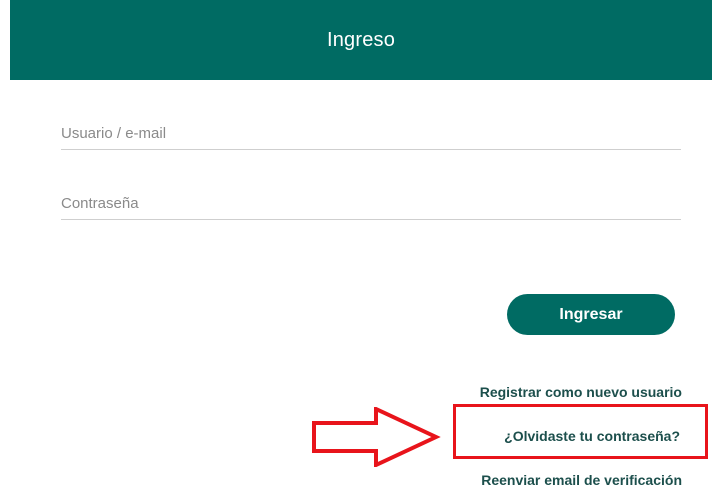 Image resolution: width=712 pixels, height=497 pixels. I want to click on resend-verification-link: Reenviar email de verificación, so click(581, 480).